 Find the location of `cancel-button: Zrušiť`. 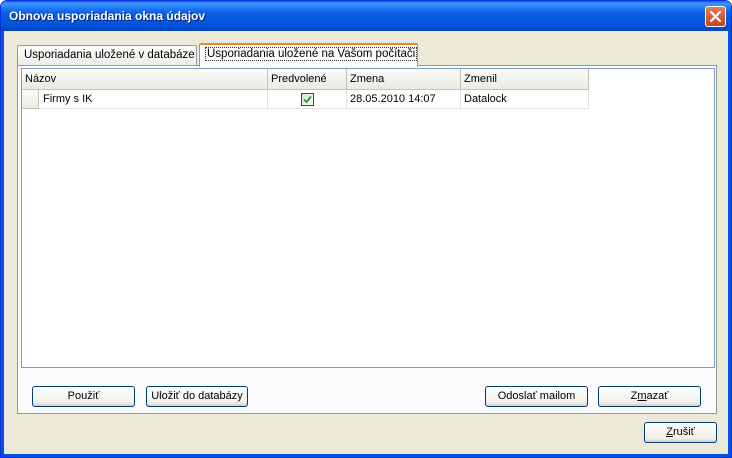

cancel-button: Zrušiť is located at coordinates (680, 432).